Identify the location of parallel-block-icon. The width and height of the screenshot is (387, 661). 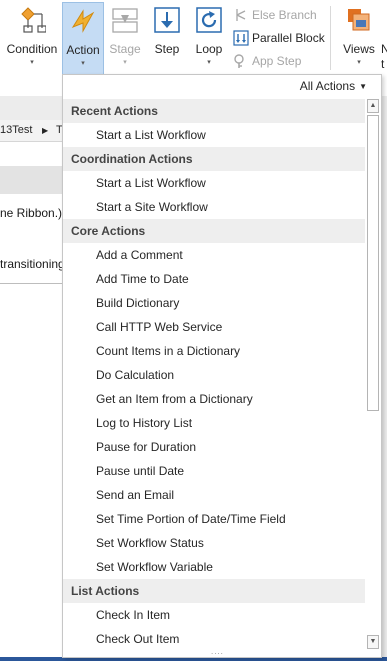
(241, 38).